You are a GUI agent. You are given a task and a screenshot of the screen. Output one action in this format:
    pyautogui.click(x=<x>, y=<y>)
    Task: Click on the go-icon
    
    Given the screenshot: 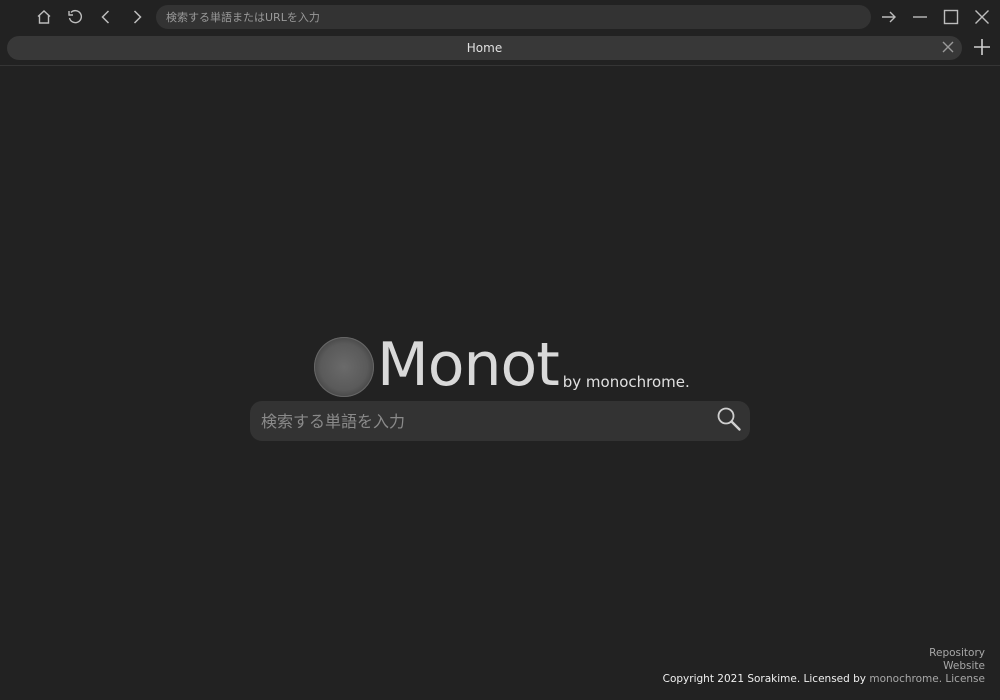 What is the action you would take?
    pyautogui.click(x=889, y=17)
    